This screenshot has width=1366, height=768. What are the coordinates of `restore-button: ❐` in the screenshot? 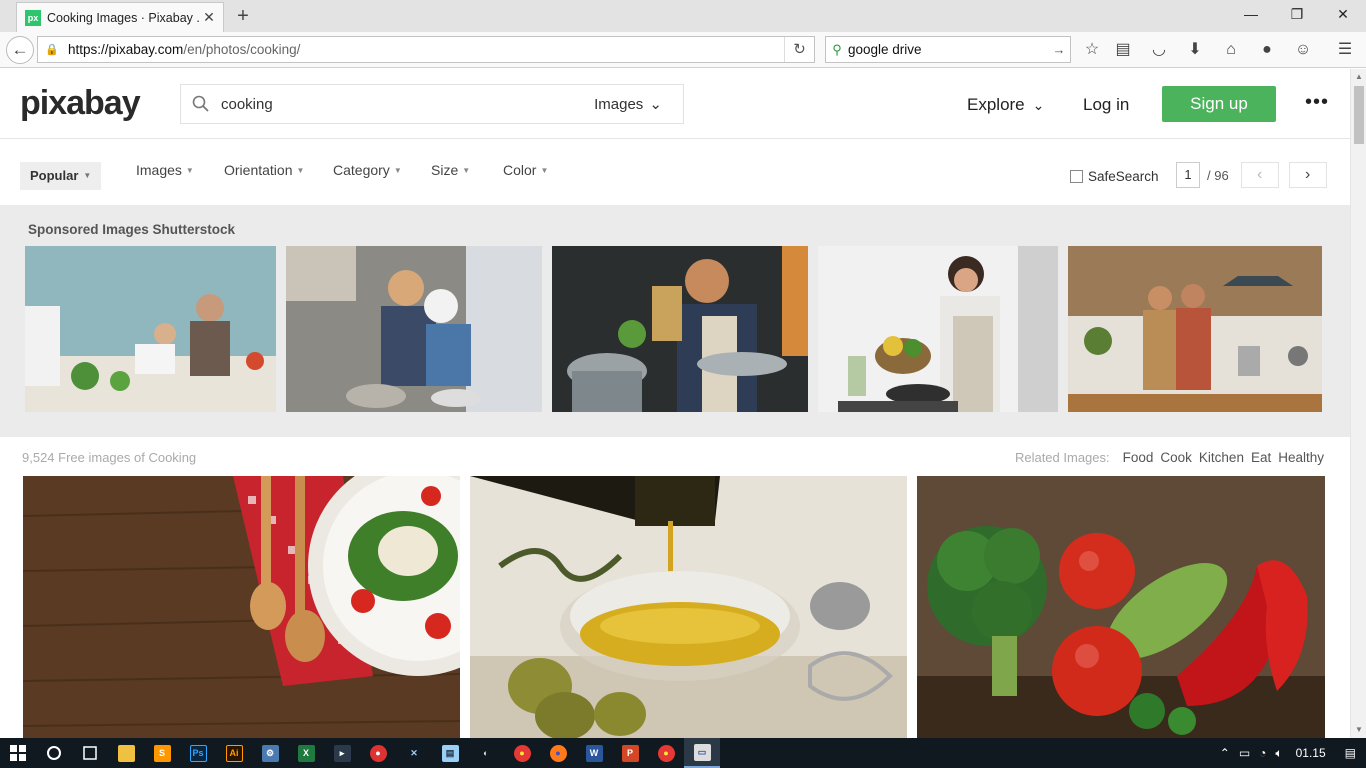 It's located at (1297, 15).